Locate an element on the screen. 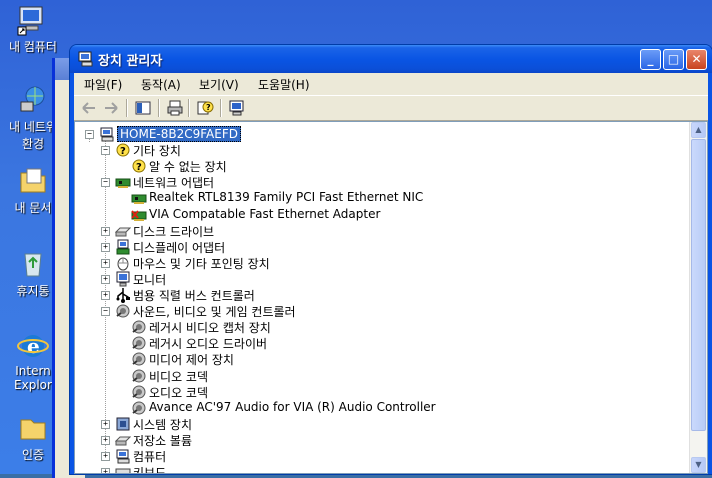 The height and width of the screenshot is (478, 712). scroll-thumb is located at coordinates (698, 285).